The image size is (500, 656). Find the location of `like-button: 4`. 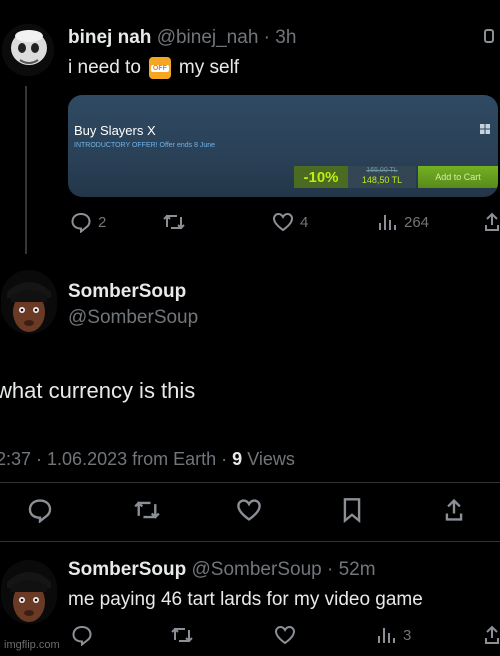

like-button: 4 is located at coordinates (290, 222).